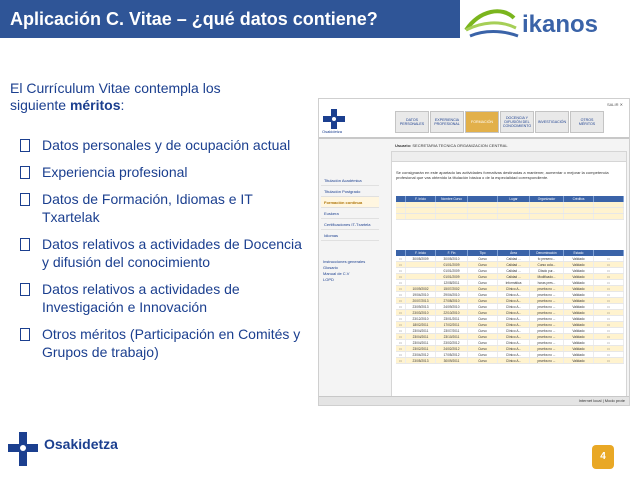  Describe the element at coordinates (350, 180) in the screenshot. I see `sidebar-item-titulacion-academica: Titulación Académica` at that location.